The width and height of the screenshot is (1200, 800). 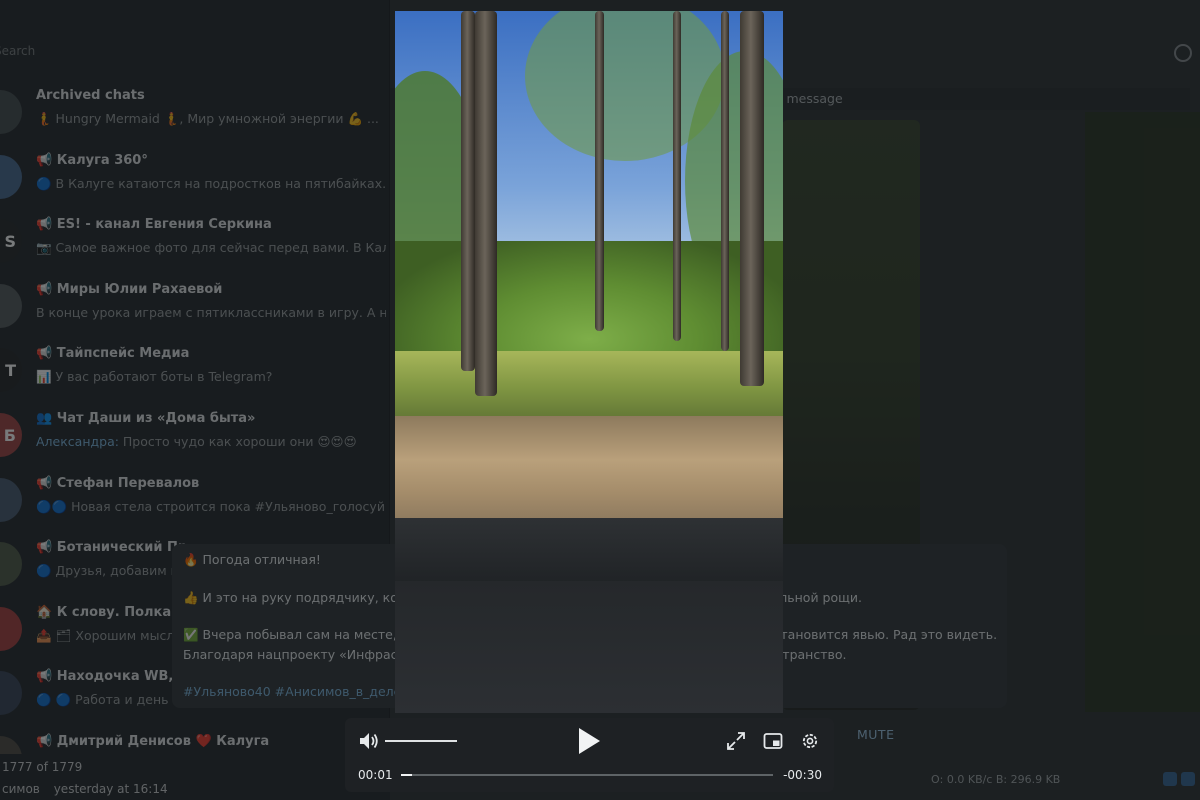 I want to click on author-name: симов, so click(x=21, y=789).